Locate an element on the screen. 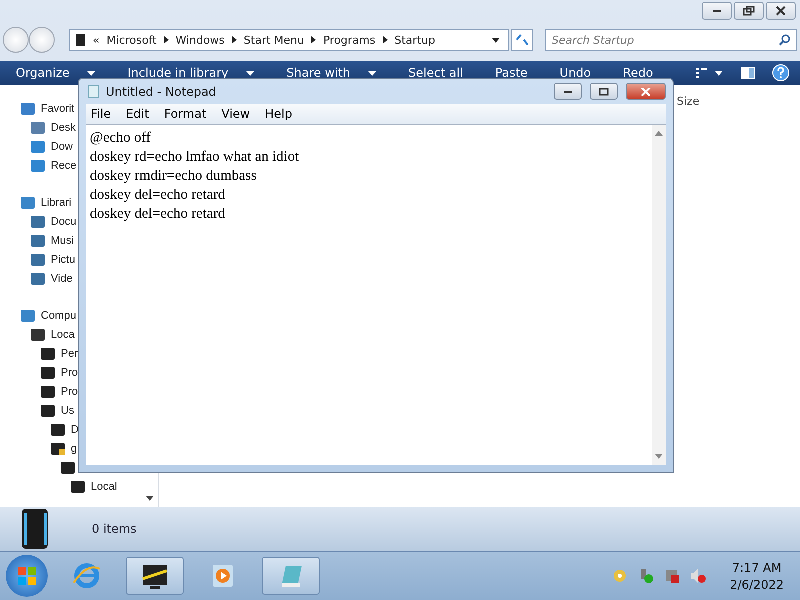 This screenshot has height=600, width=800. tree-item: Vide is located at coordinates (62, 278).